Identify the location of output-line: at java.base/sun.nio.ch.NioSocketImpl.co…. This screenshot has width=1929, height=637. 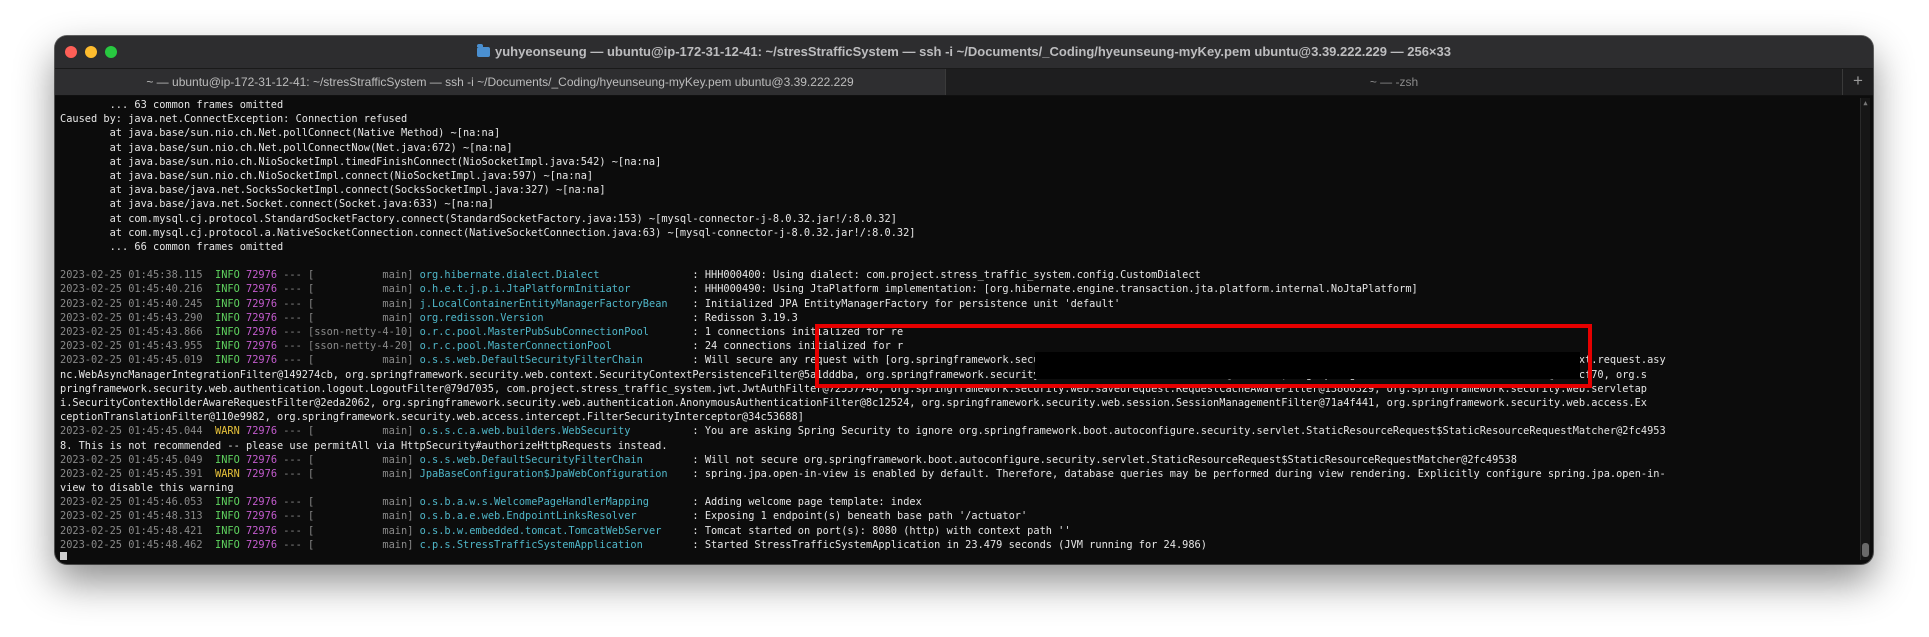
(327, 175).